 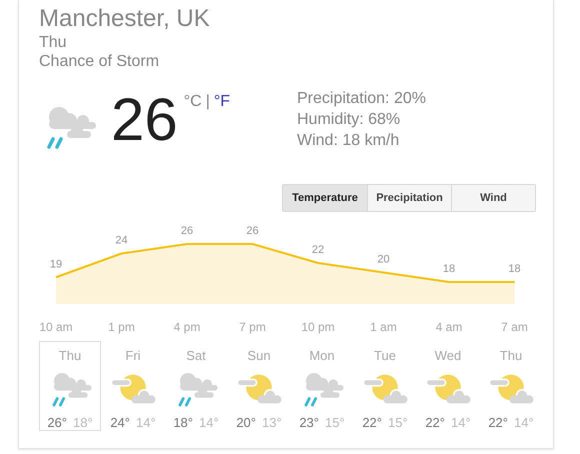 What do you see at coordinates (272, 422) in the screenshot?
I see `low-temperature: 13°` at bounding box center [272, 422].